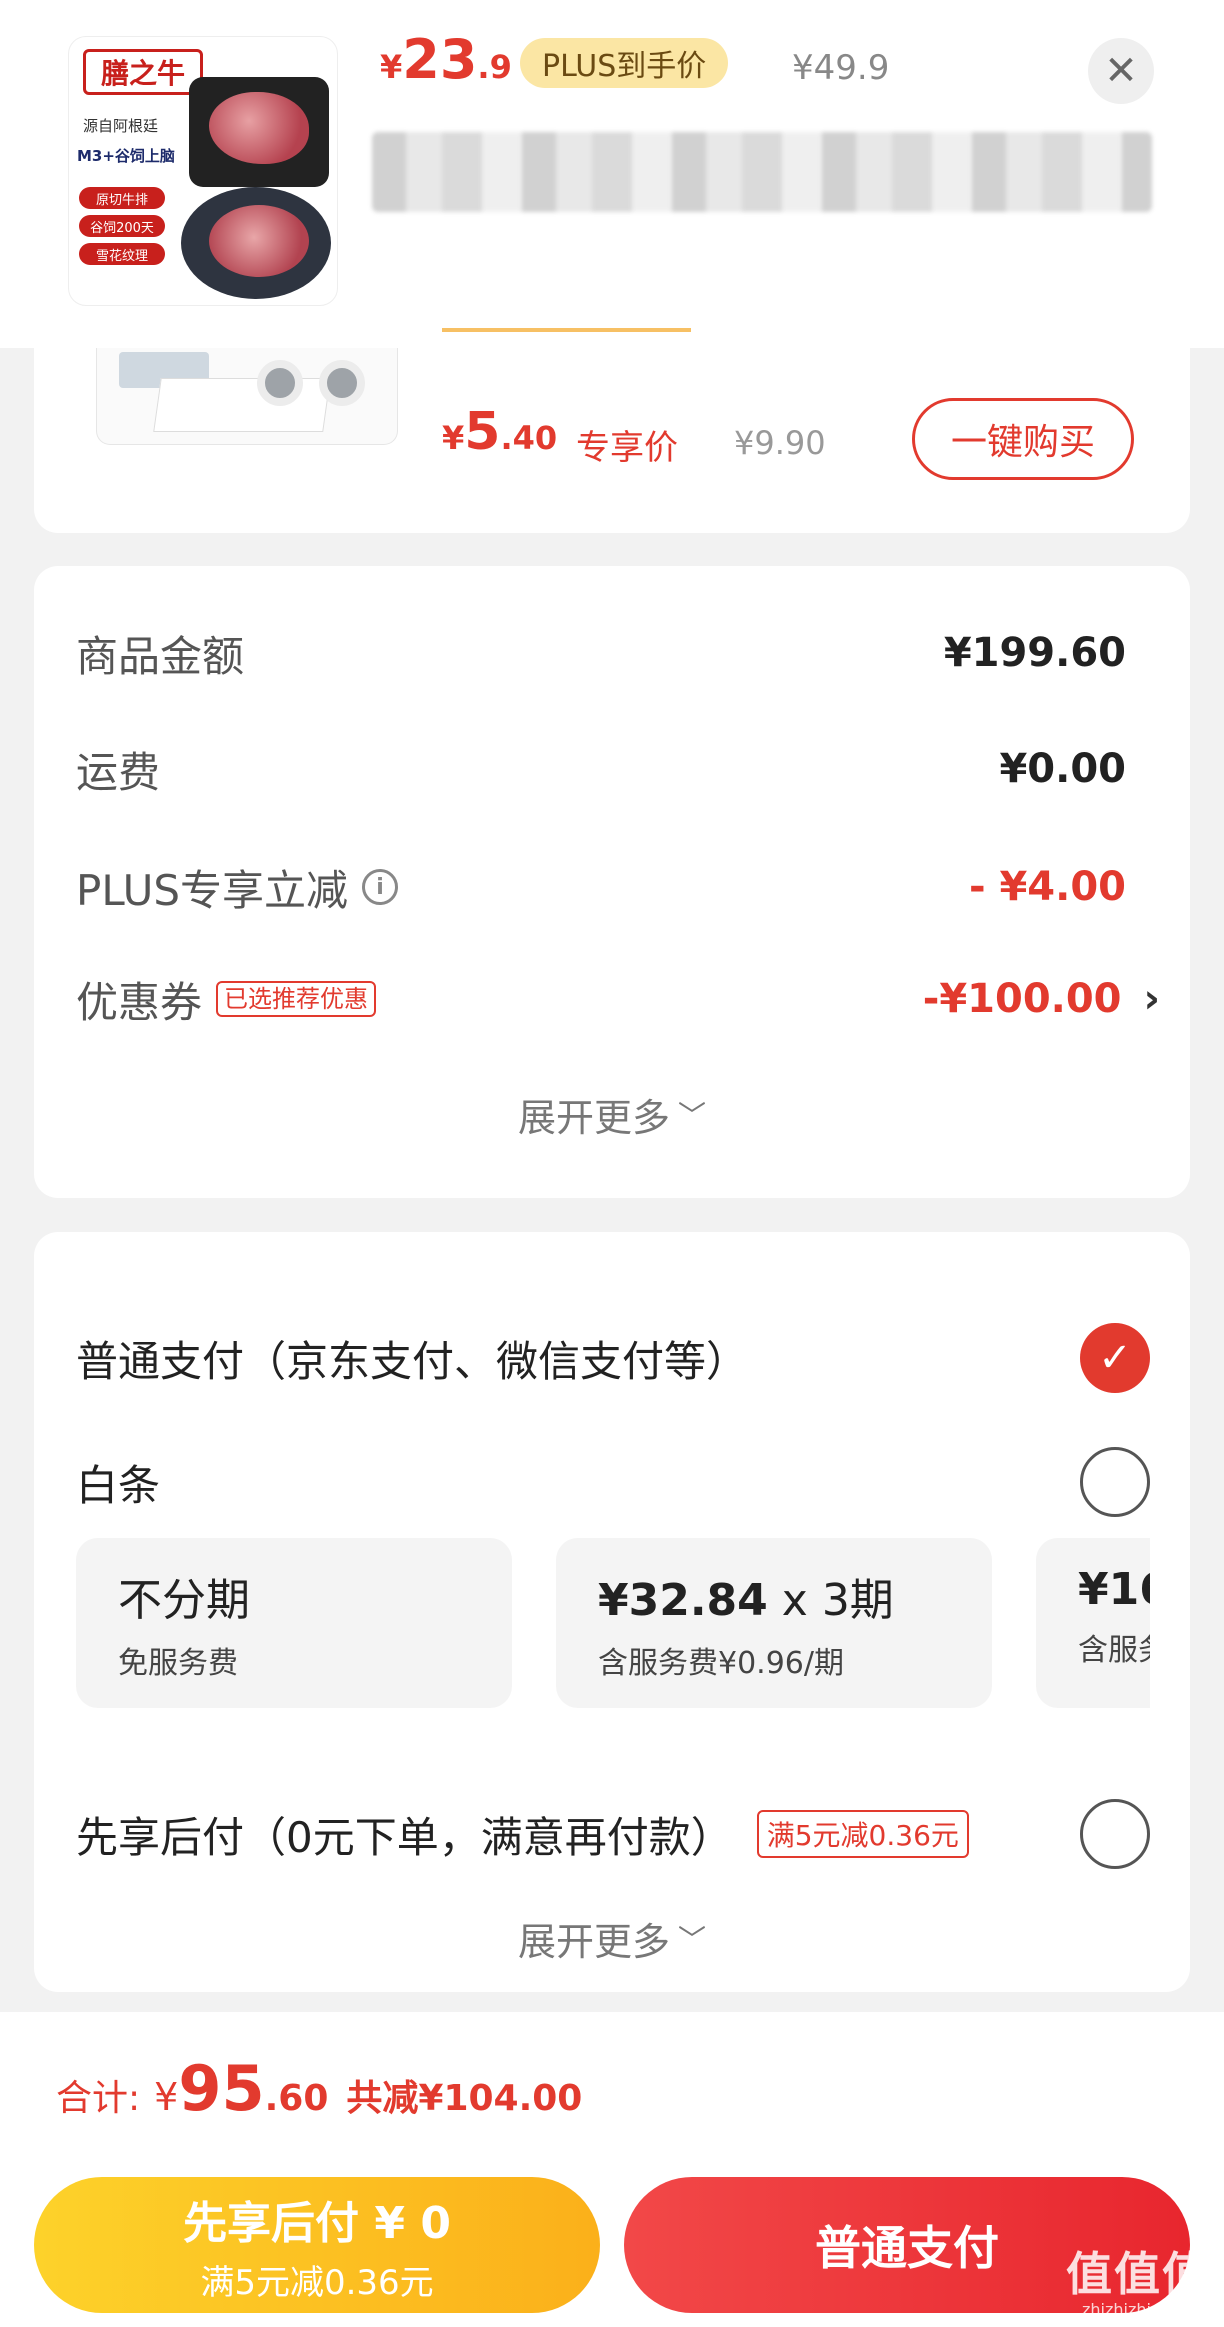  Describe the element at coordinates (221, 2088) in the screenshot. I see `total-integer: 95` at that location.